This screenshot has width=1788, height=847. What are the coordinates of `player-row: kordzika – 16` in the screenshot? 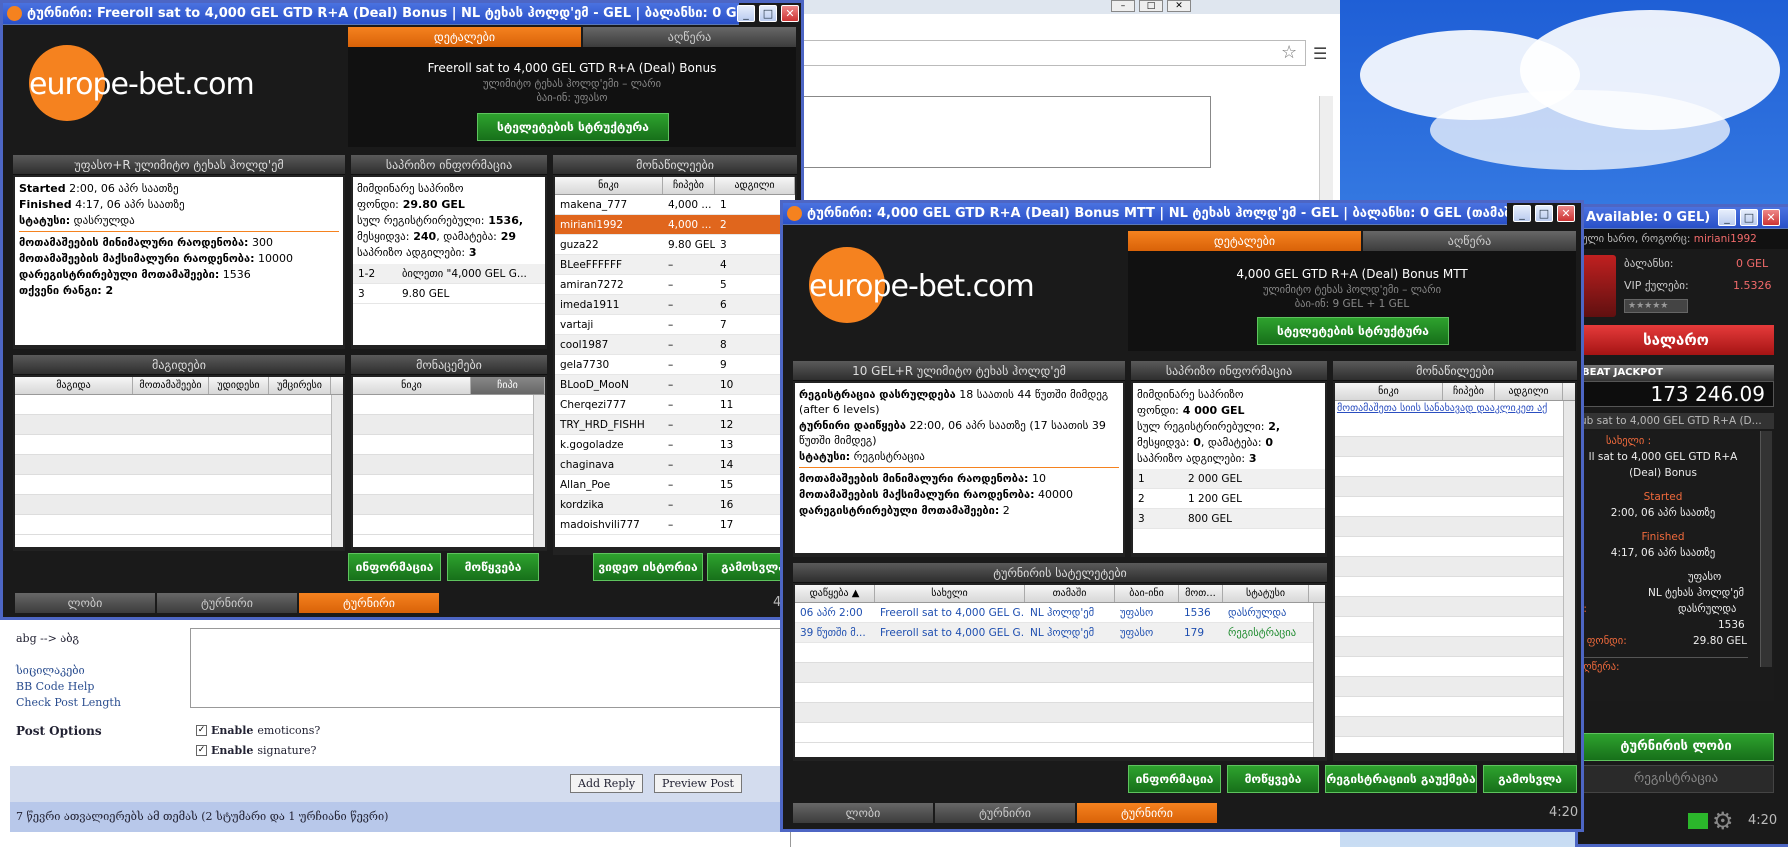 It's located at (675, 505).